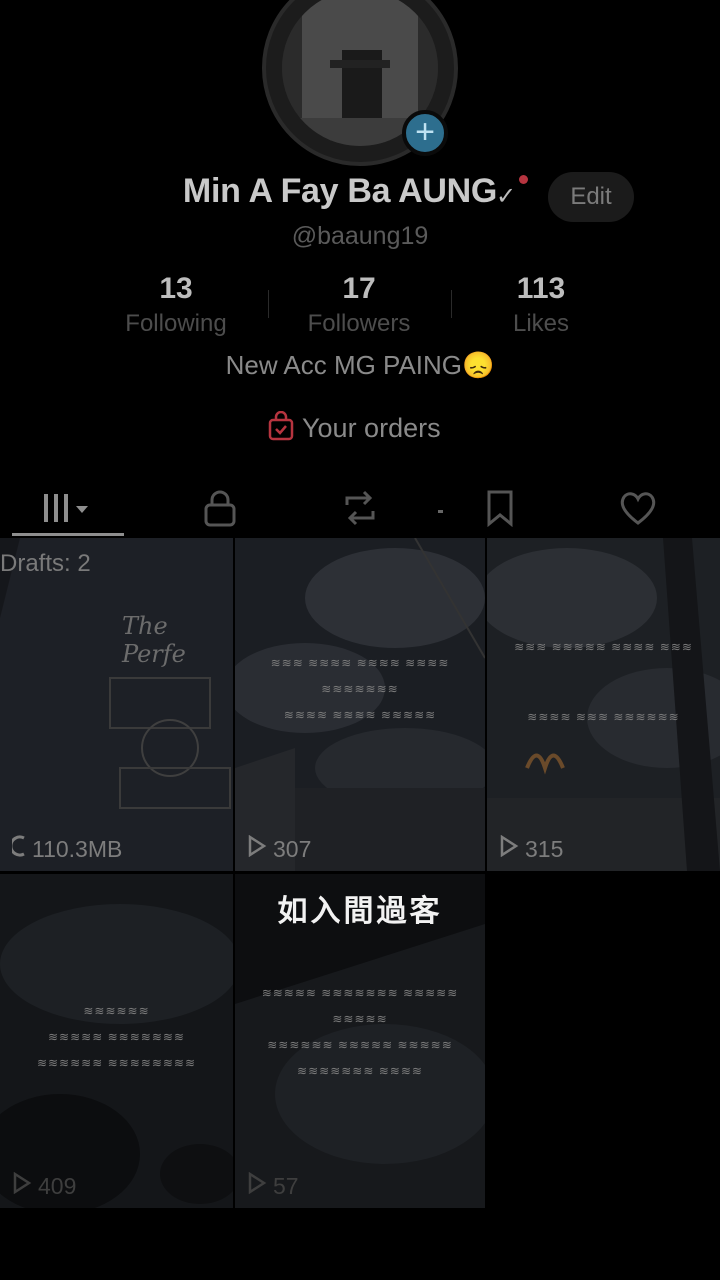 The width and height of the screenshot is (720, 1280). Describe the element at coordinates (17, 849) in the screenshot. I see `draft-icon` at that location.